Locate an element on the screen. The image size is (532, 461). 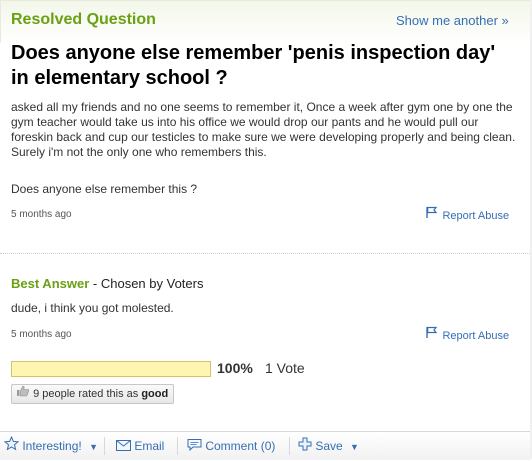
rating-value: good is located at coordinates (155, 394).